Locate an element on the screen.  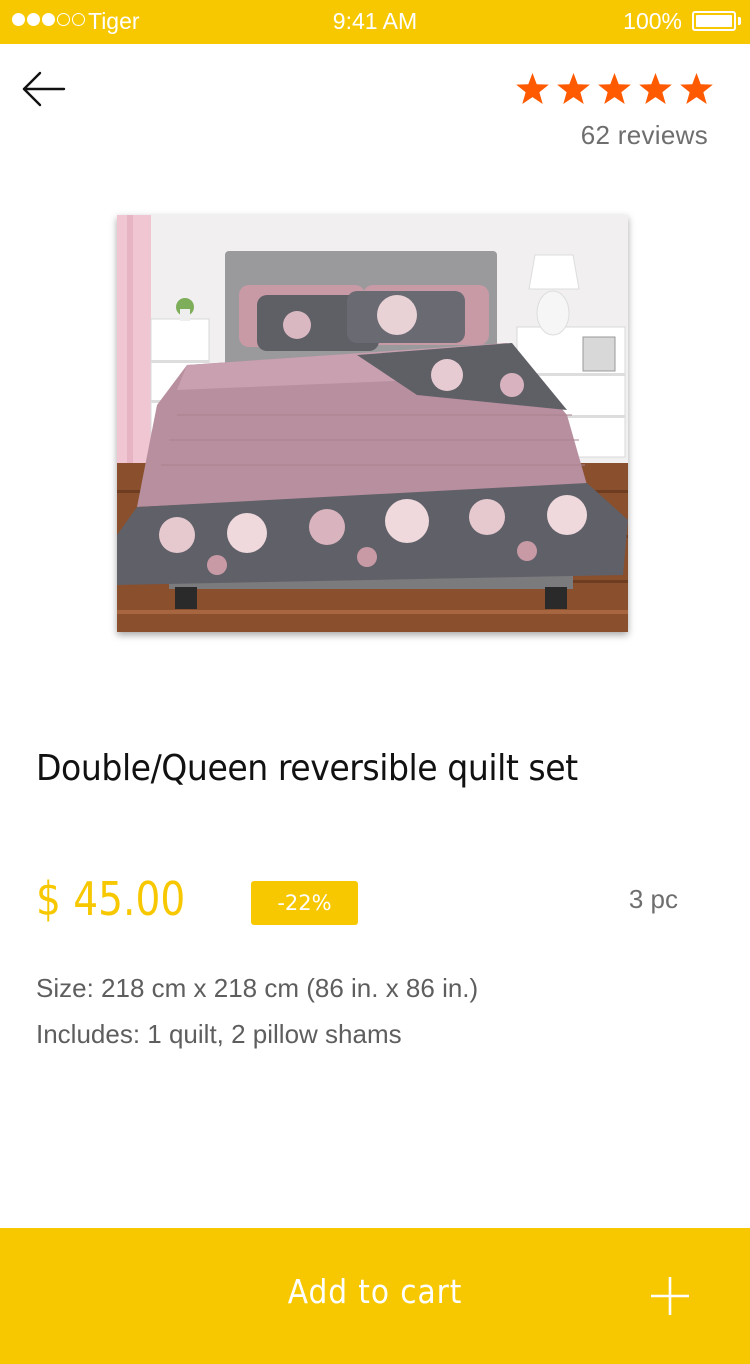
discount-badge: -22% is located at coordinates (304, 903).